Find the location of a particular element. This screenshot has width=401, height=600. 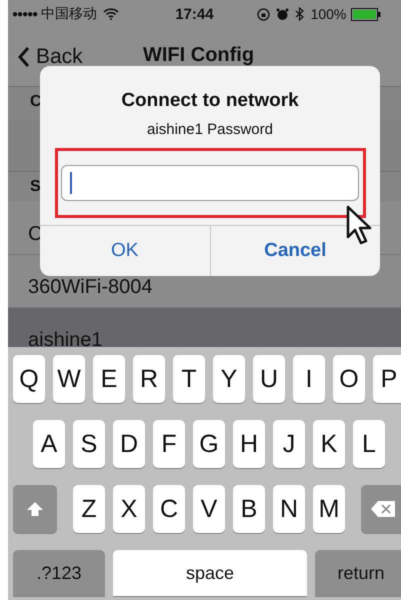

key: H is located at coordinates (249, 444).